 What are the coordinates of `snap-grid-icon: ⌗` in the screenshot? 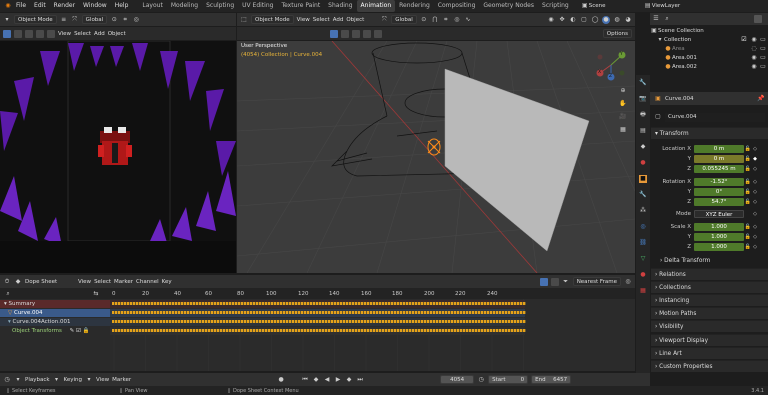 It's located at (446, 20).